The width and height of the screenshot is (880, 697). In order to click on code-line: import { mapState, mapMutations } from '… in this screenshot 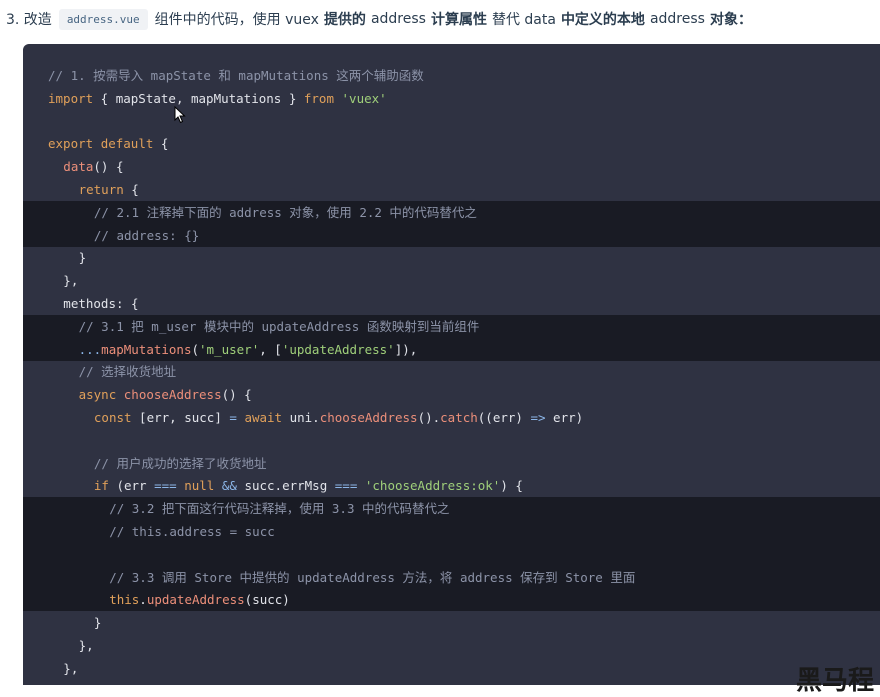, I will do `click(451, 98)`.